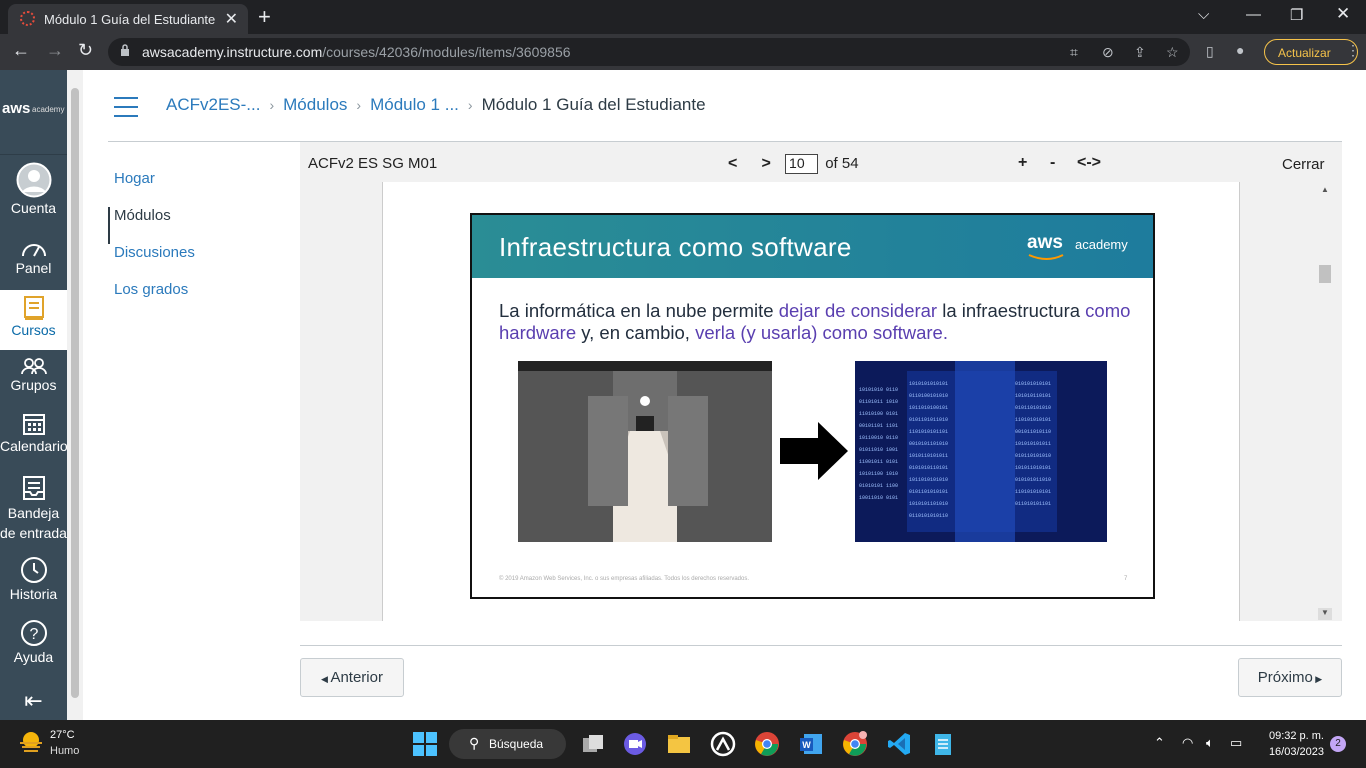 This screenshot has height=768, width=1366. Describe the element at coordinates (198, 188) in the screenshot. I see `course-nav-home: Hogar` at that location.